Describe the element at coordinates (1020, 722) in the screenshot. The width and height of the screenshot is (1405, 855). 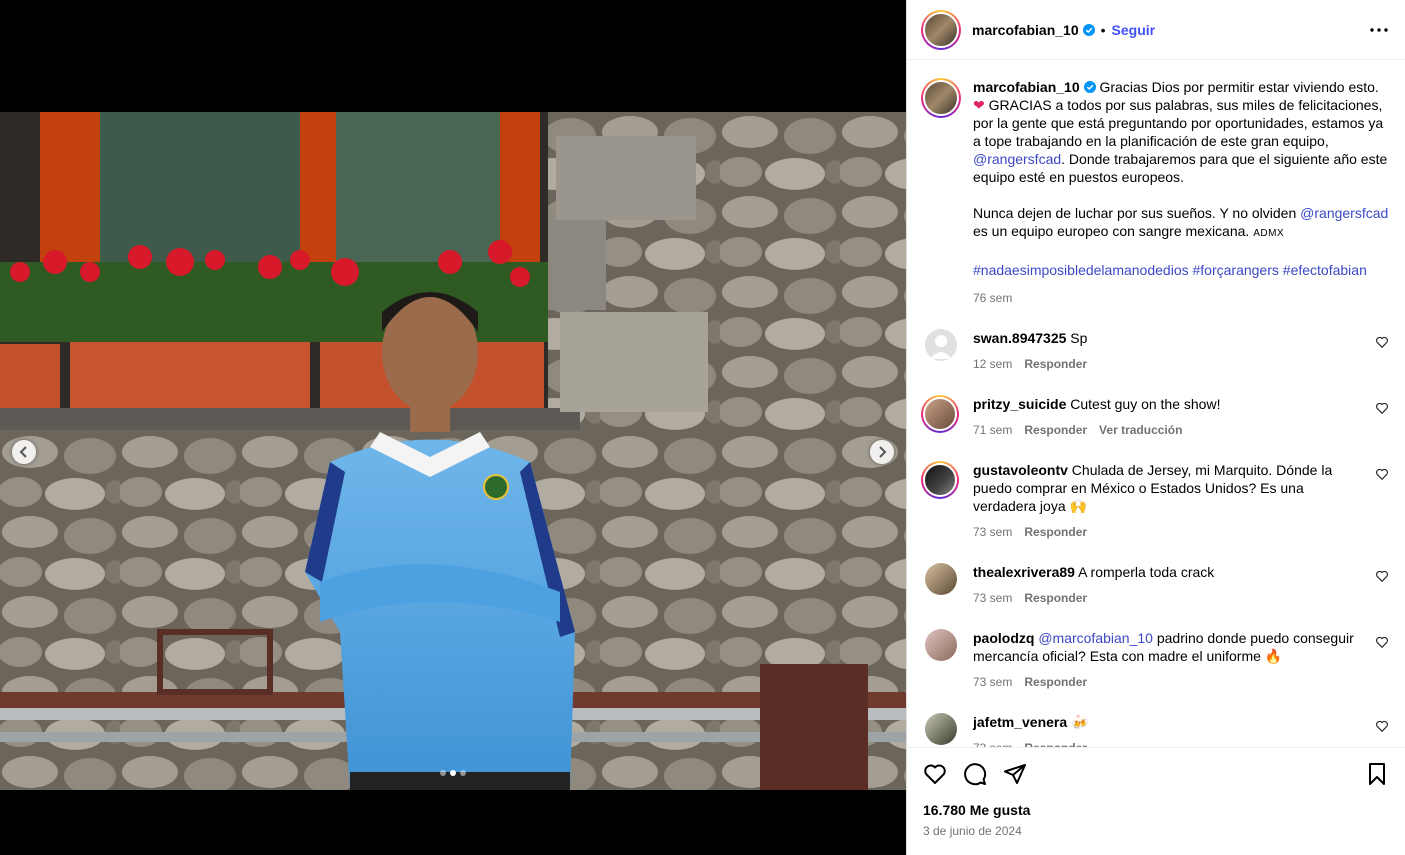
I see `comment-username: jafetm_venera` at that location.